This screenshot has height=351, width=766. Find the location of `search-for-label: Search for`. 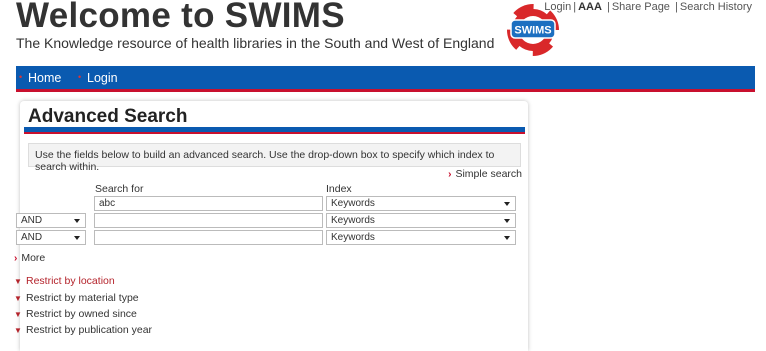

search-for-label: Search for is located at coordinates (119, 189).